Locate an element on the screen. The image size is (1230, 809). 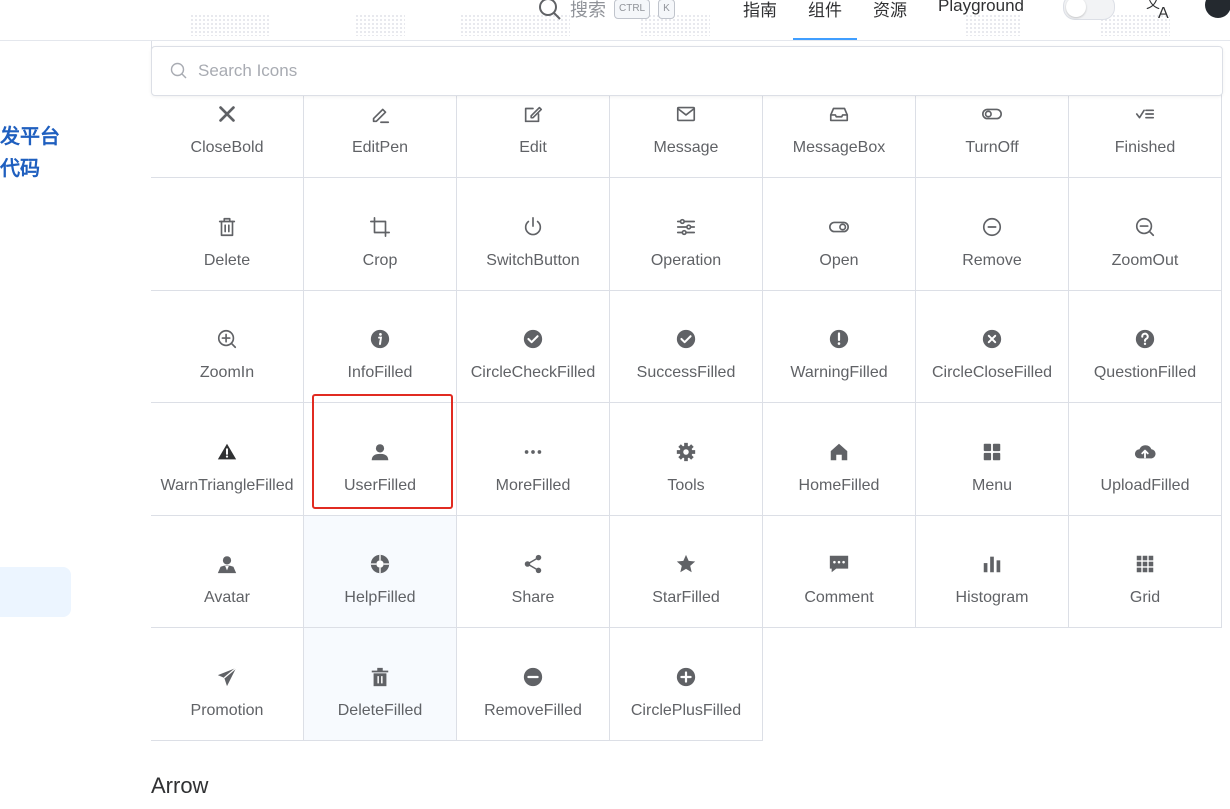
icon-cell-avatar: Avatar is located at coordinates (227, 571).